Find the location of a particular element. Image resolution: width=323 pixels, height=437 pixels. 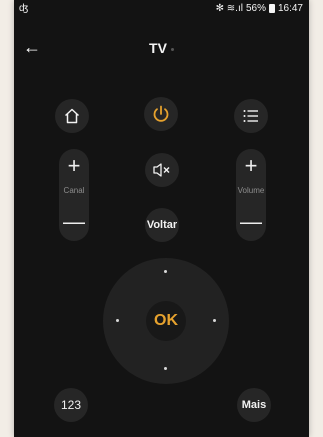

app-notification-icon: ʤ is located at coordinates (24, 8).